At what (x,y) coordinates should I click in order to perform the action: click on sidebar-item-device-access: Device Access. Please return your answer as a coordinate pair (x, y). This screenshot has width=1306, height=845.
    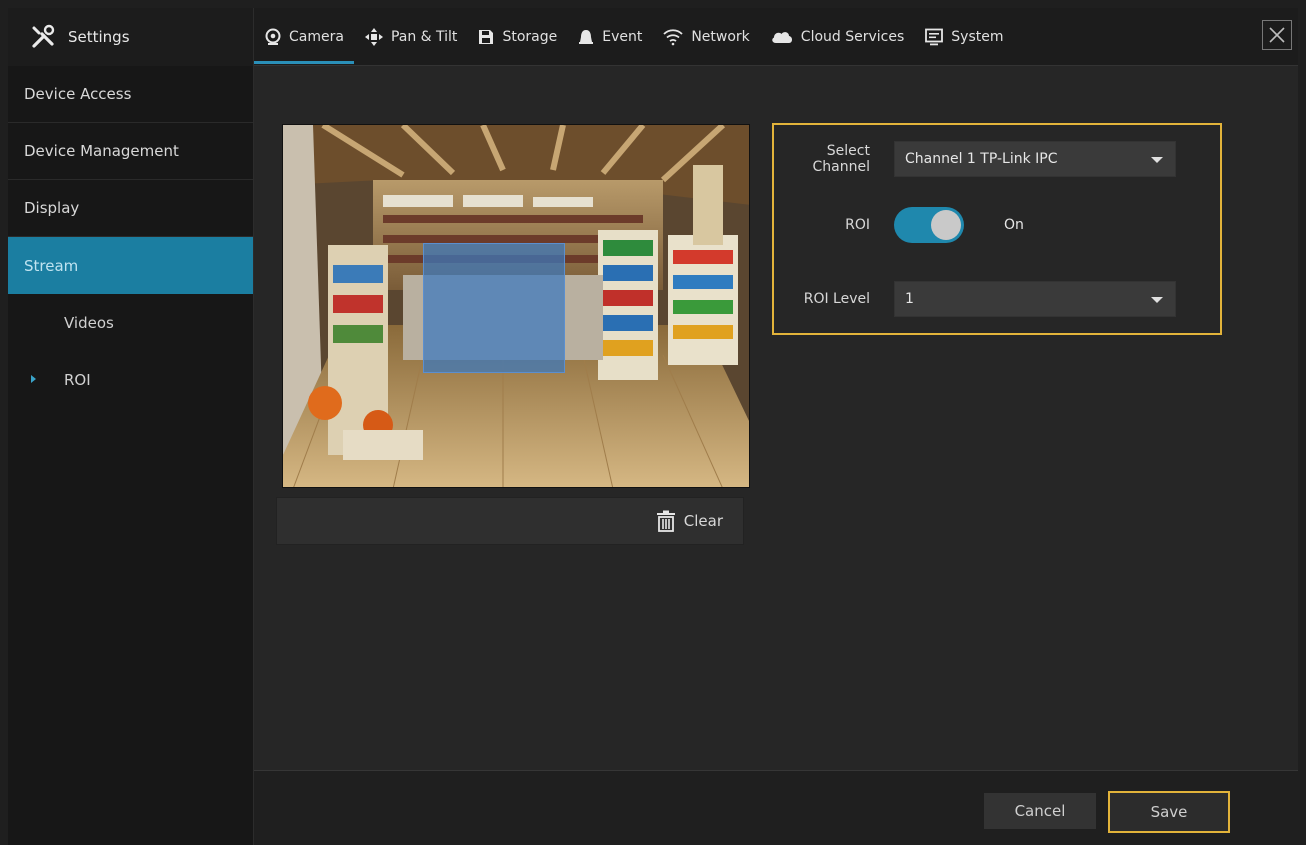
    Looking at the image, I should click on (130, 94).